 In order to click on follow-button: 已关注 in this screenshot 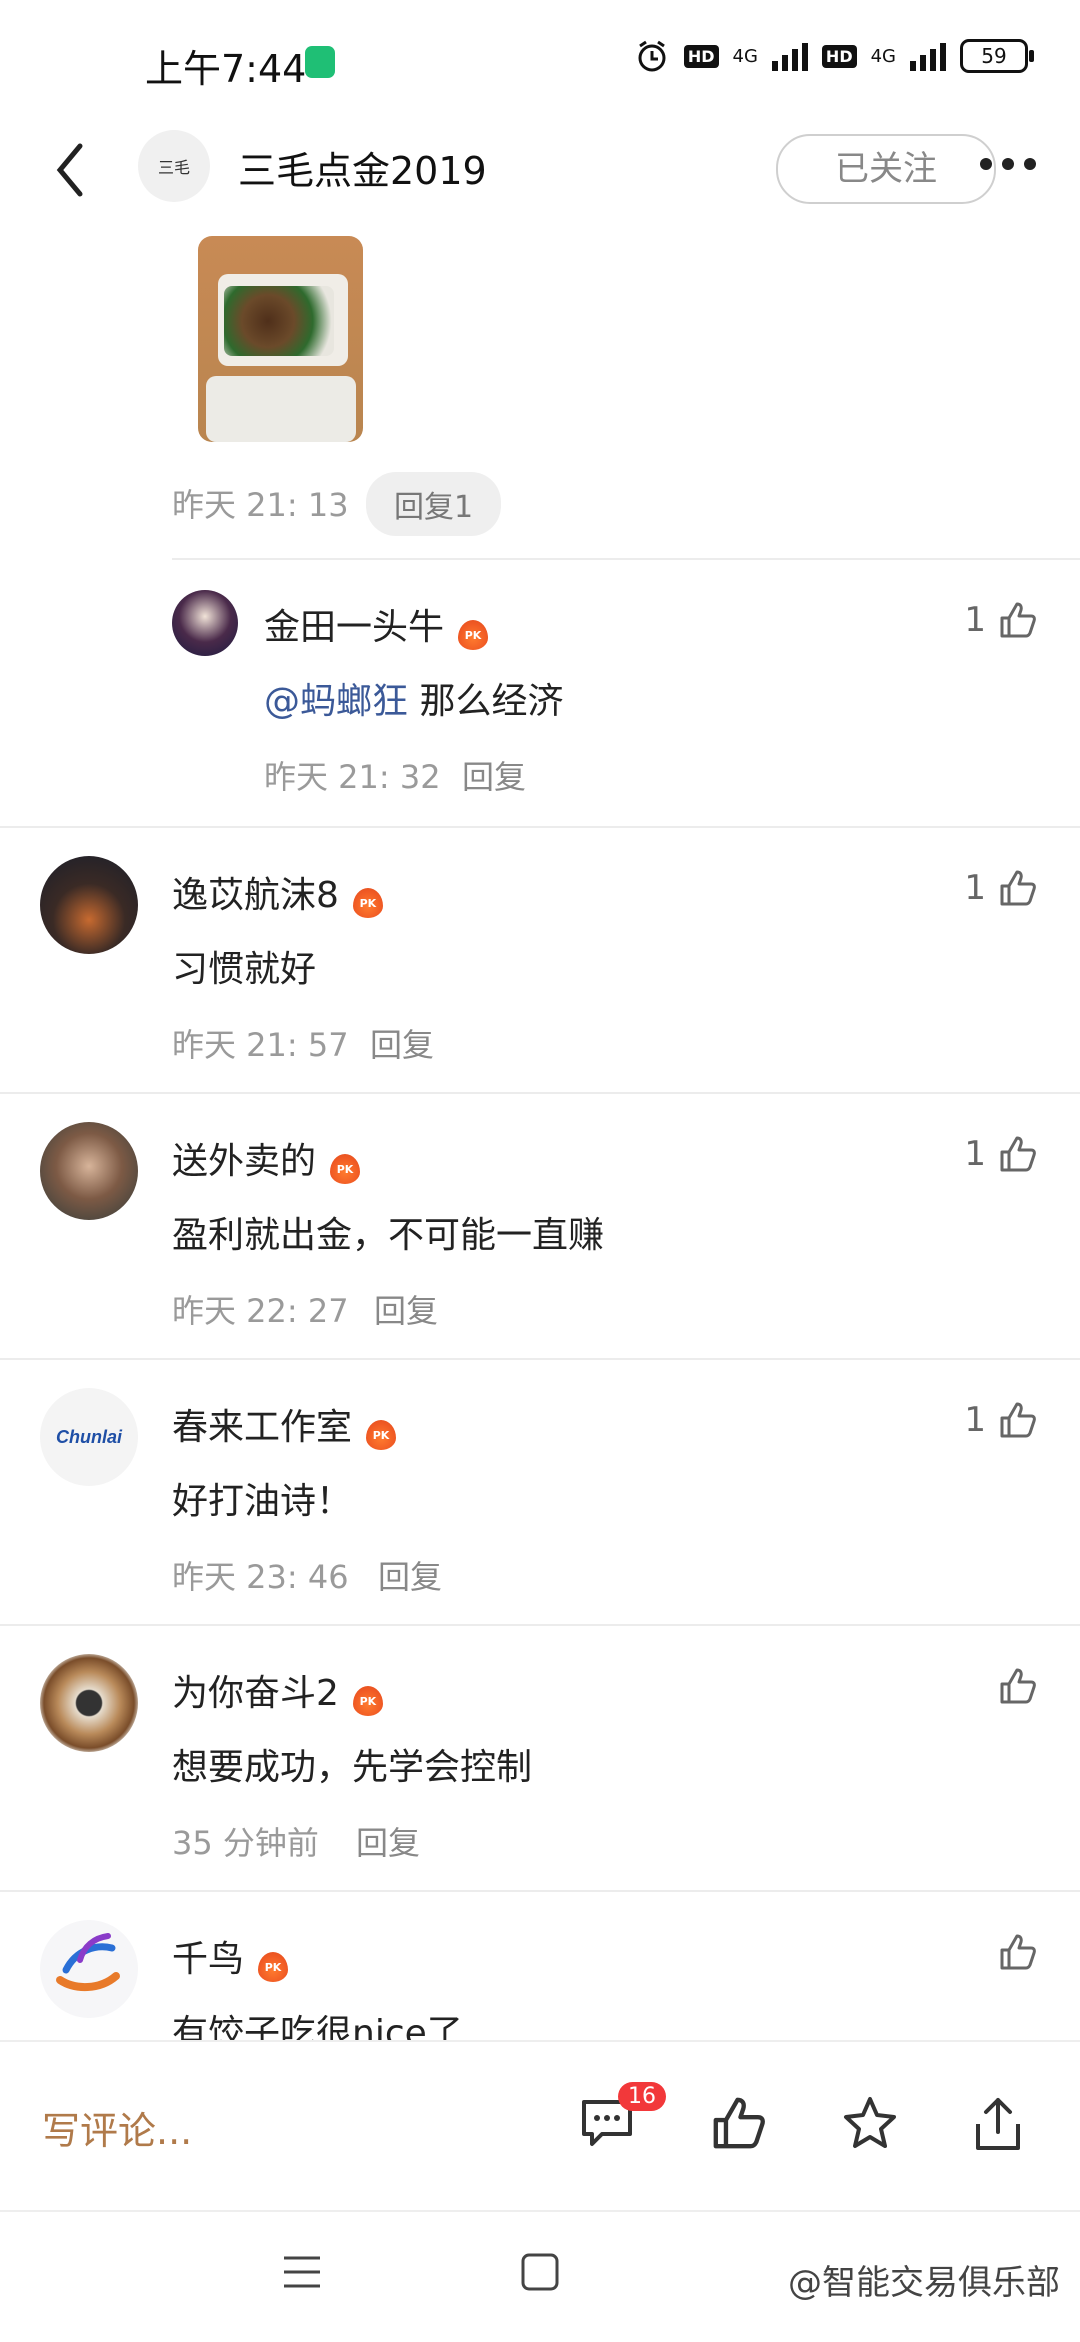, I will do `click(886, 169)`.